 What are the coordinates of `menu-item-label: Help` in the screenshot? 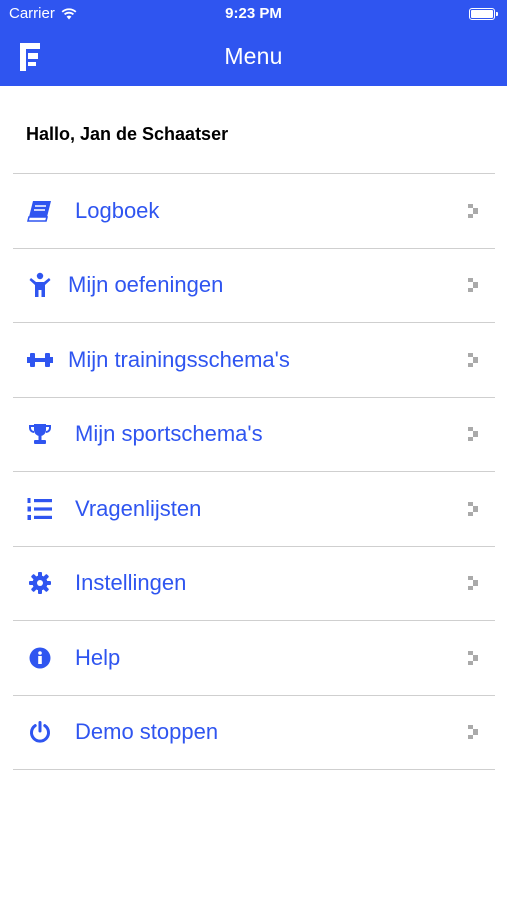 It's located at (98, 657).